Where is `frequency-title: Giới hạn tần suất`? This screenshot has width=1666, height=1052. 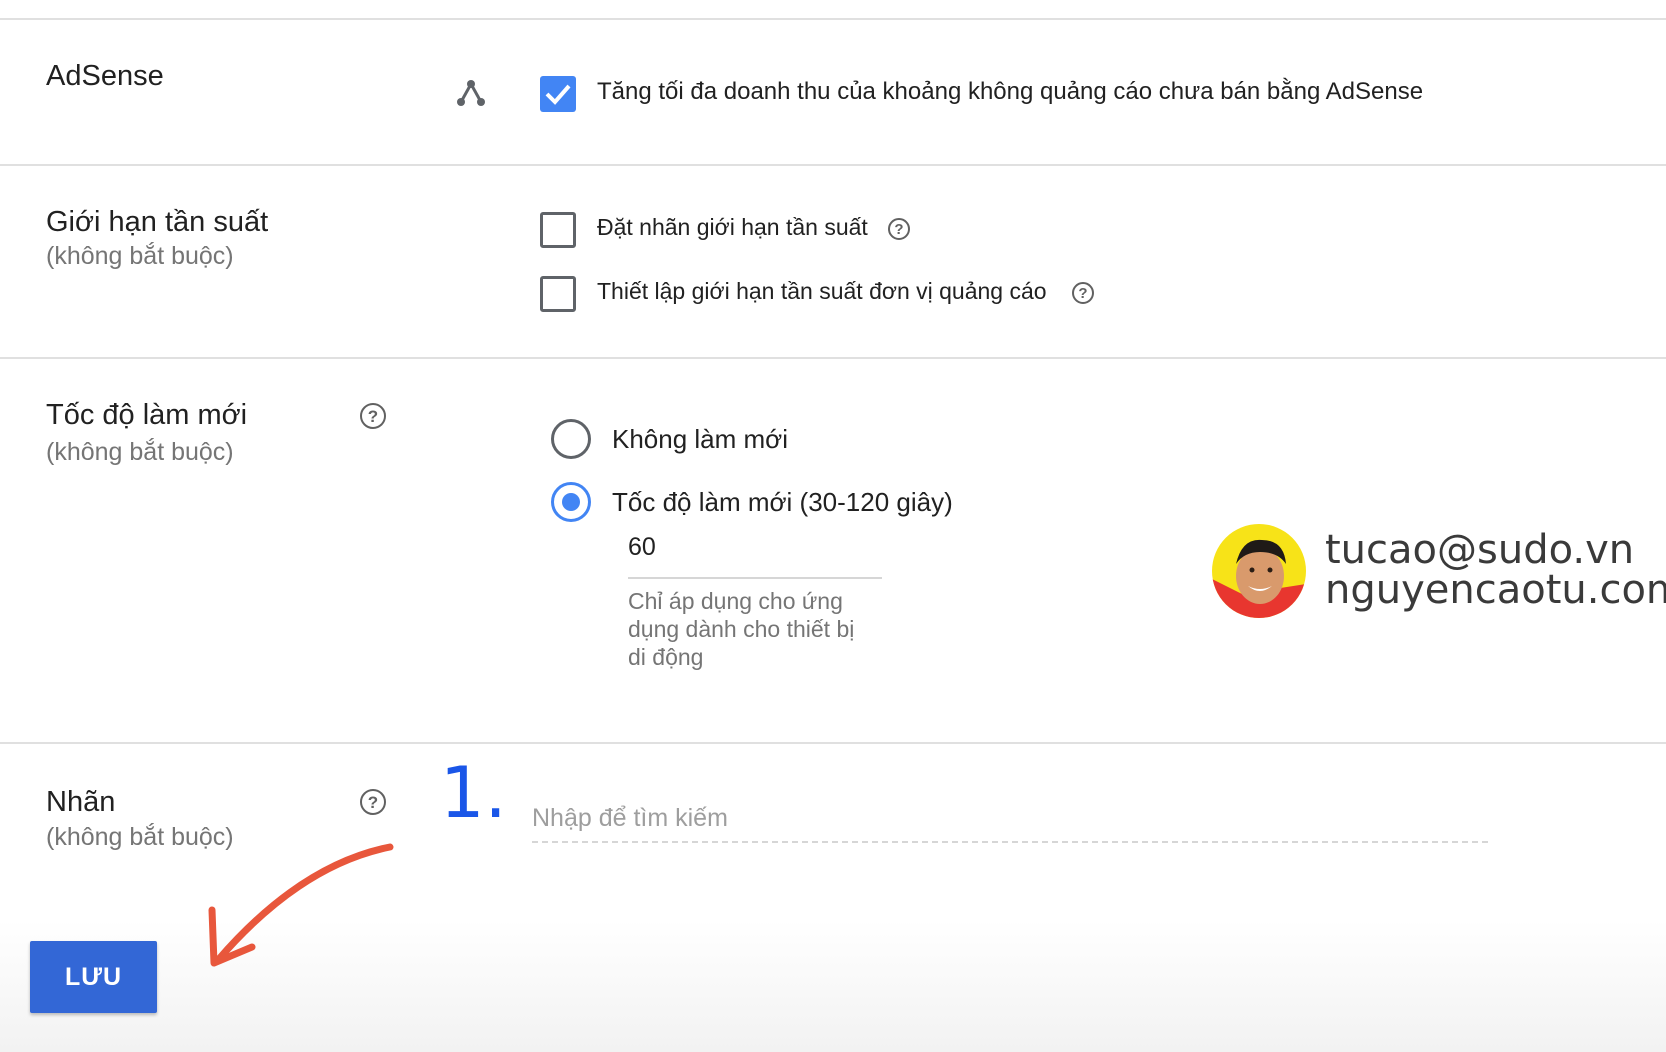 frequency-title: Giới hạn tần suất is located at coordinates (157, 222).